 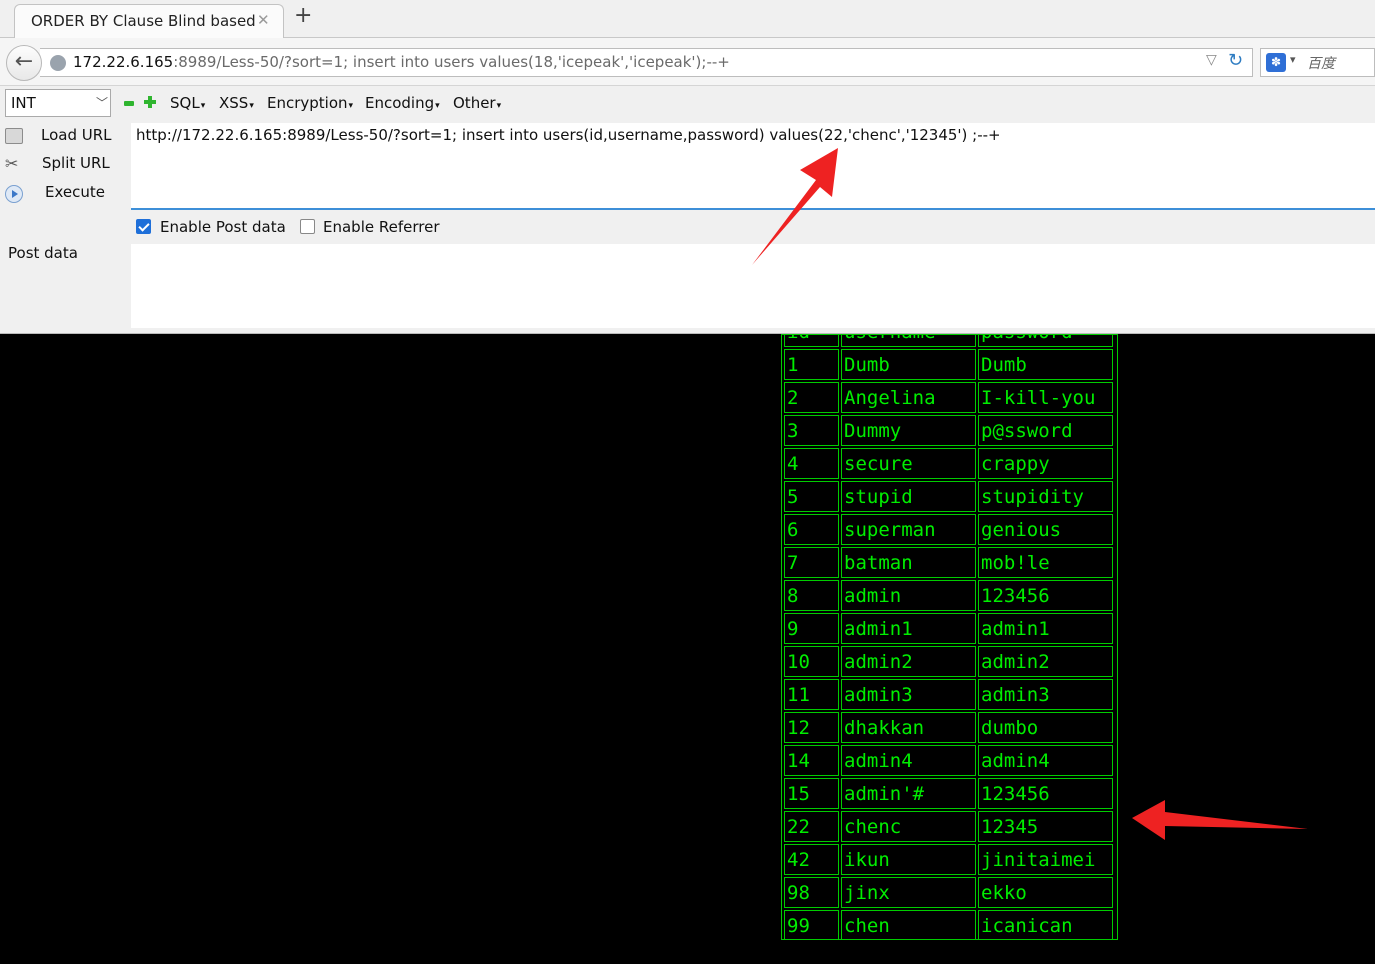 I want to click on table-header-row: idusernamepassword, so click(x=948, y=341).